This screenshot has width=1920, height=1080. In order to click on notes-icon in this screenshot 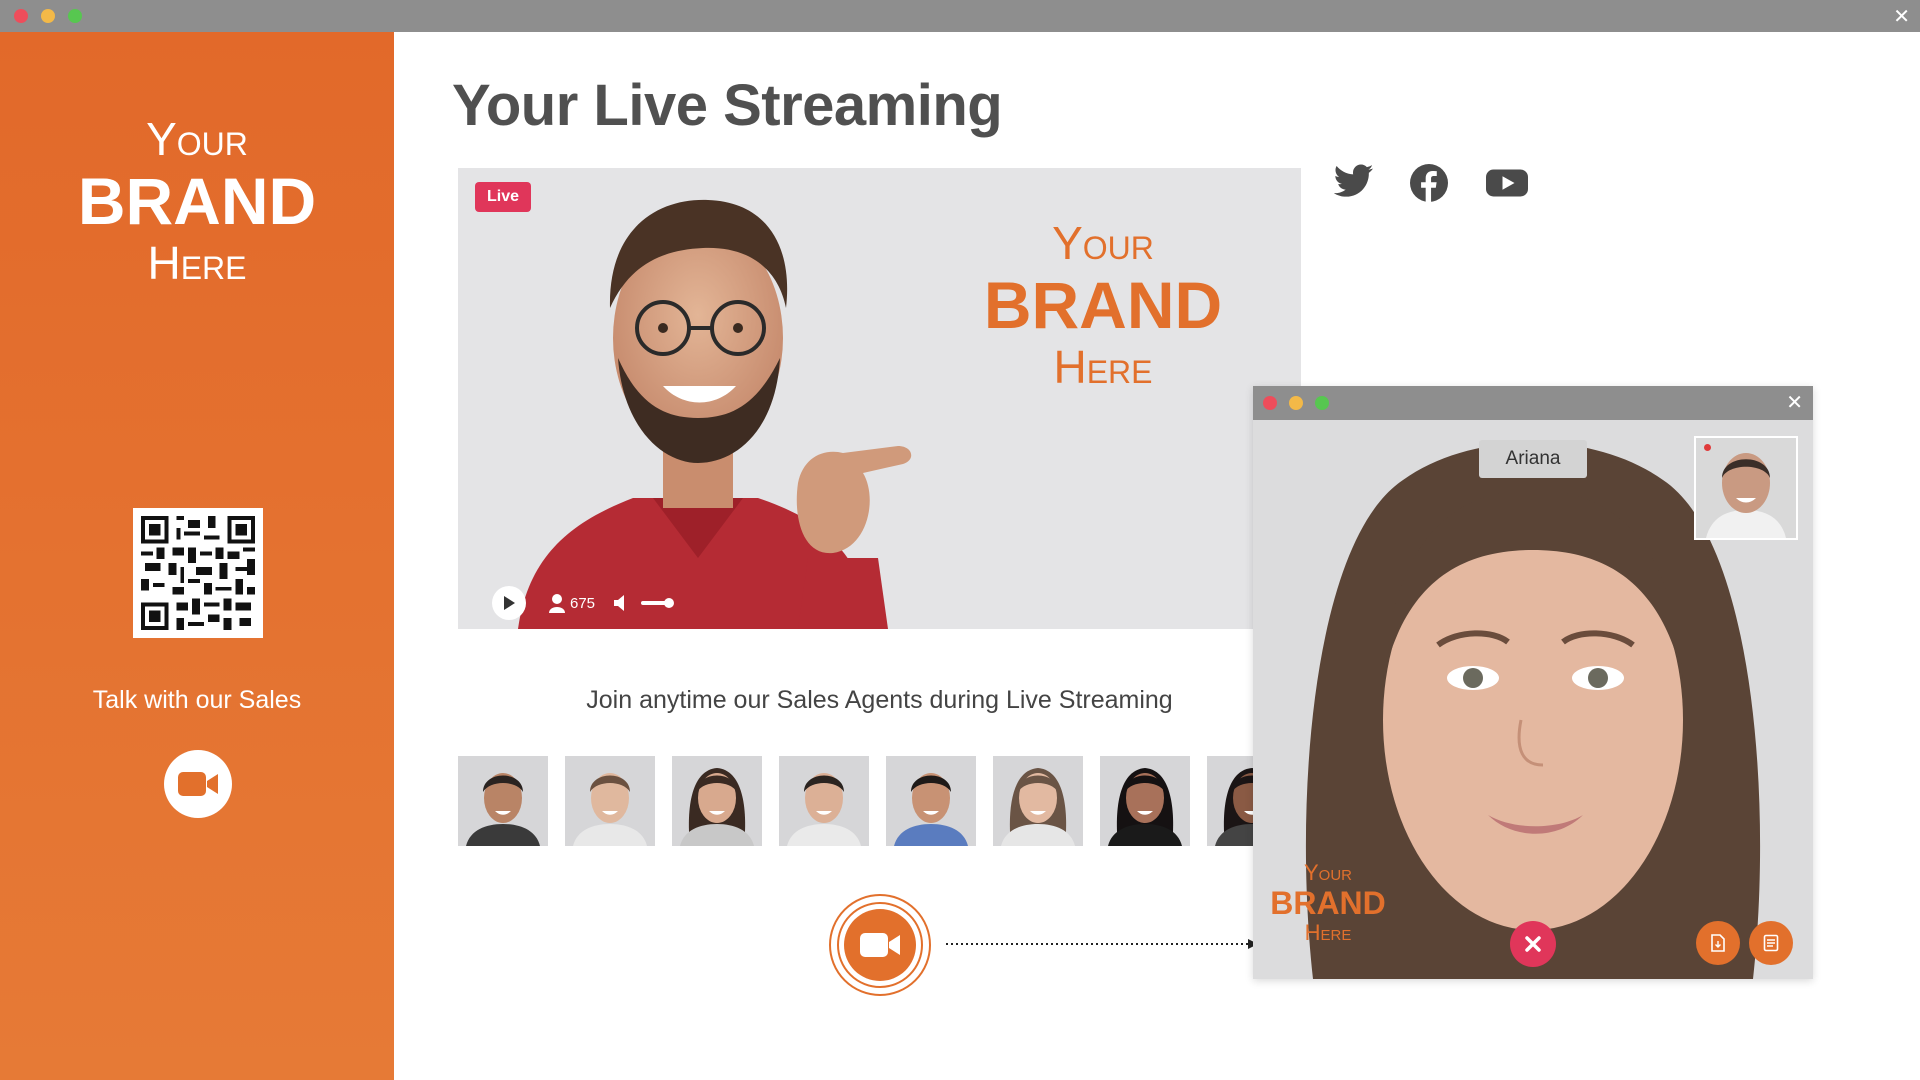, I will do `click(1771, 943)`.